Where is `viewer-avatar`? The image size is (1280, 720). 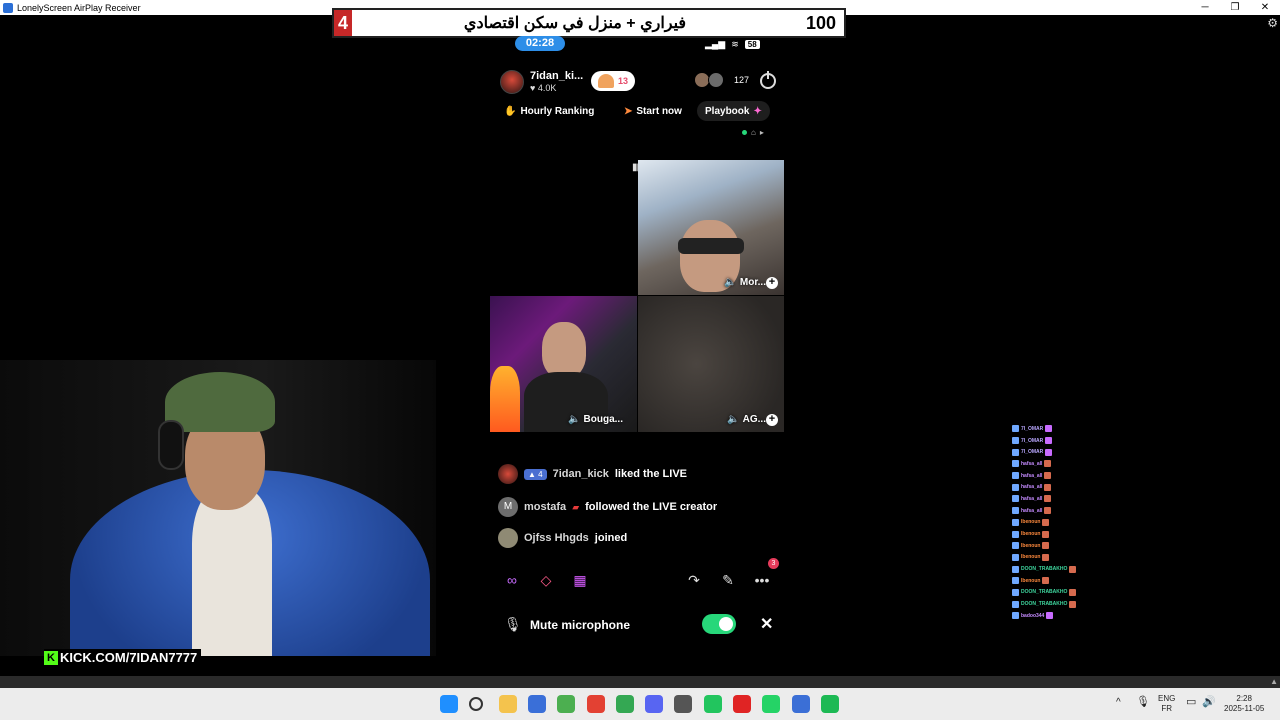
viewer-avatar is located at coordinates (716, 80).